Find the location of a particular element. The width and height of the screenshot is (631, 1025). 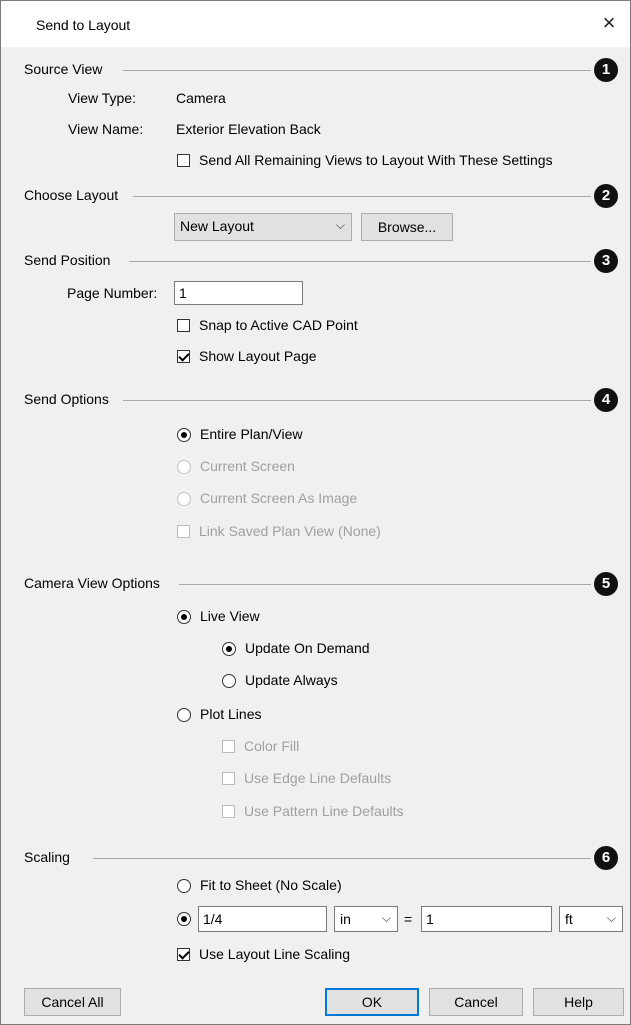

help-button: Help is located at coordinates (578, 1002).